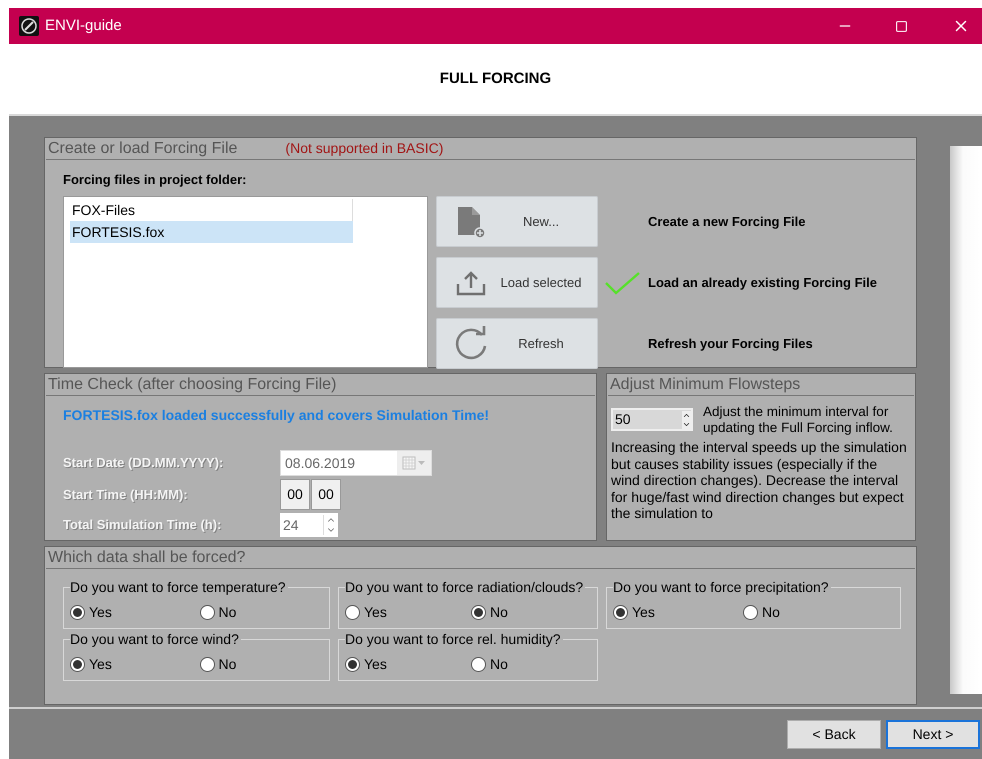 The width and height of the screenshot is (982, 759). Describe the element at coordinates (727, 221) in the screenshot. I see `field-label: Create a new Forcing File` at that location.